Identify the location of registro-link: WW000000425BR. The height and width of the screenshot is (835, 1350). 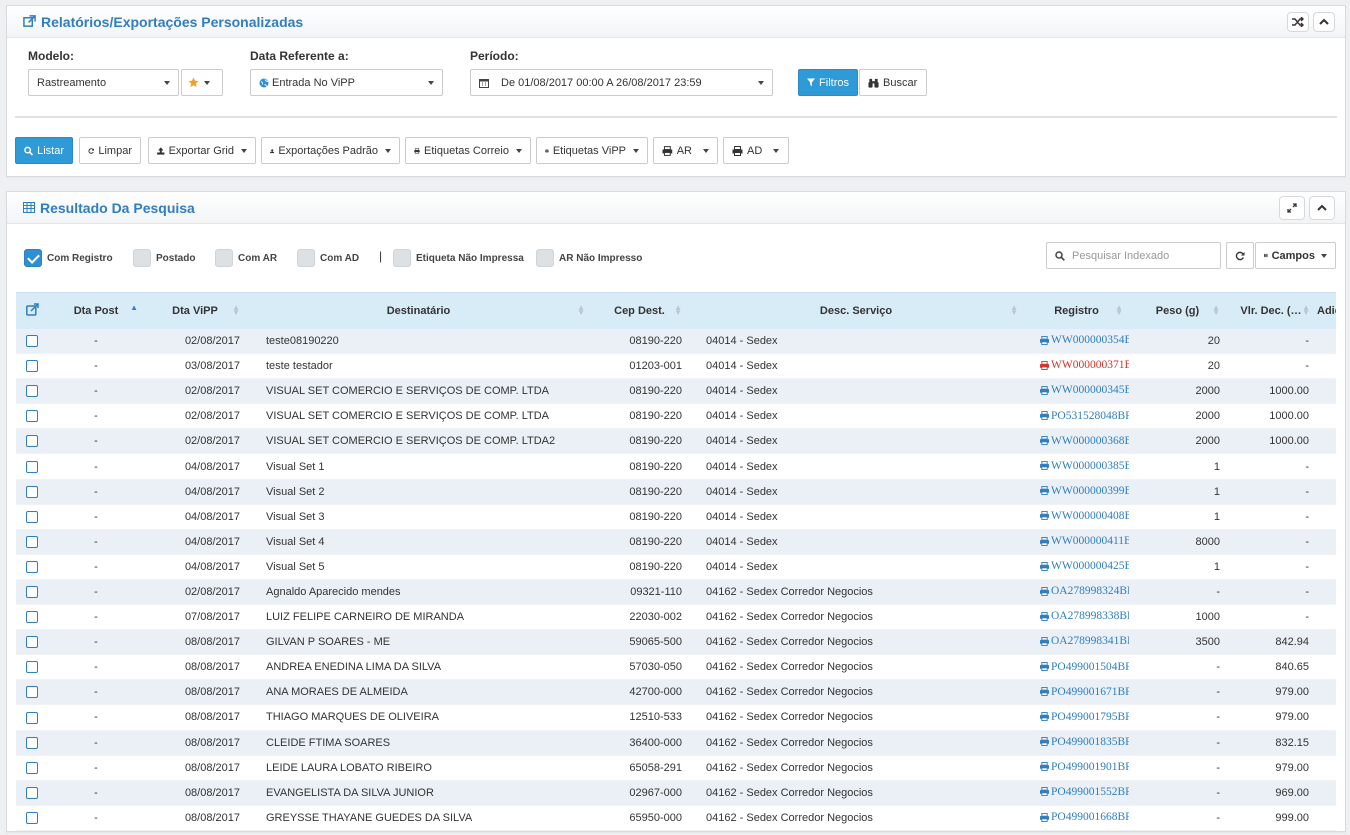
(1084, 566).